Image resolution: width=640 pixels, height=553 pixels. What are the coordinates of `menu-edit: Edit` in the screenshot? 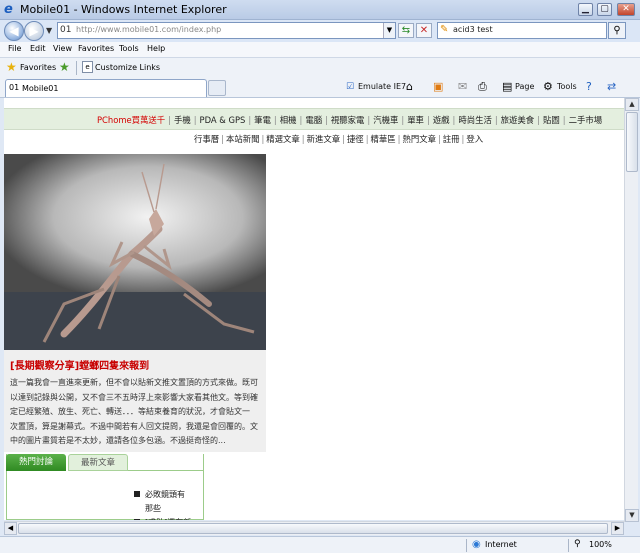 It's located at (38, 48).